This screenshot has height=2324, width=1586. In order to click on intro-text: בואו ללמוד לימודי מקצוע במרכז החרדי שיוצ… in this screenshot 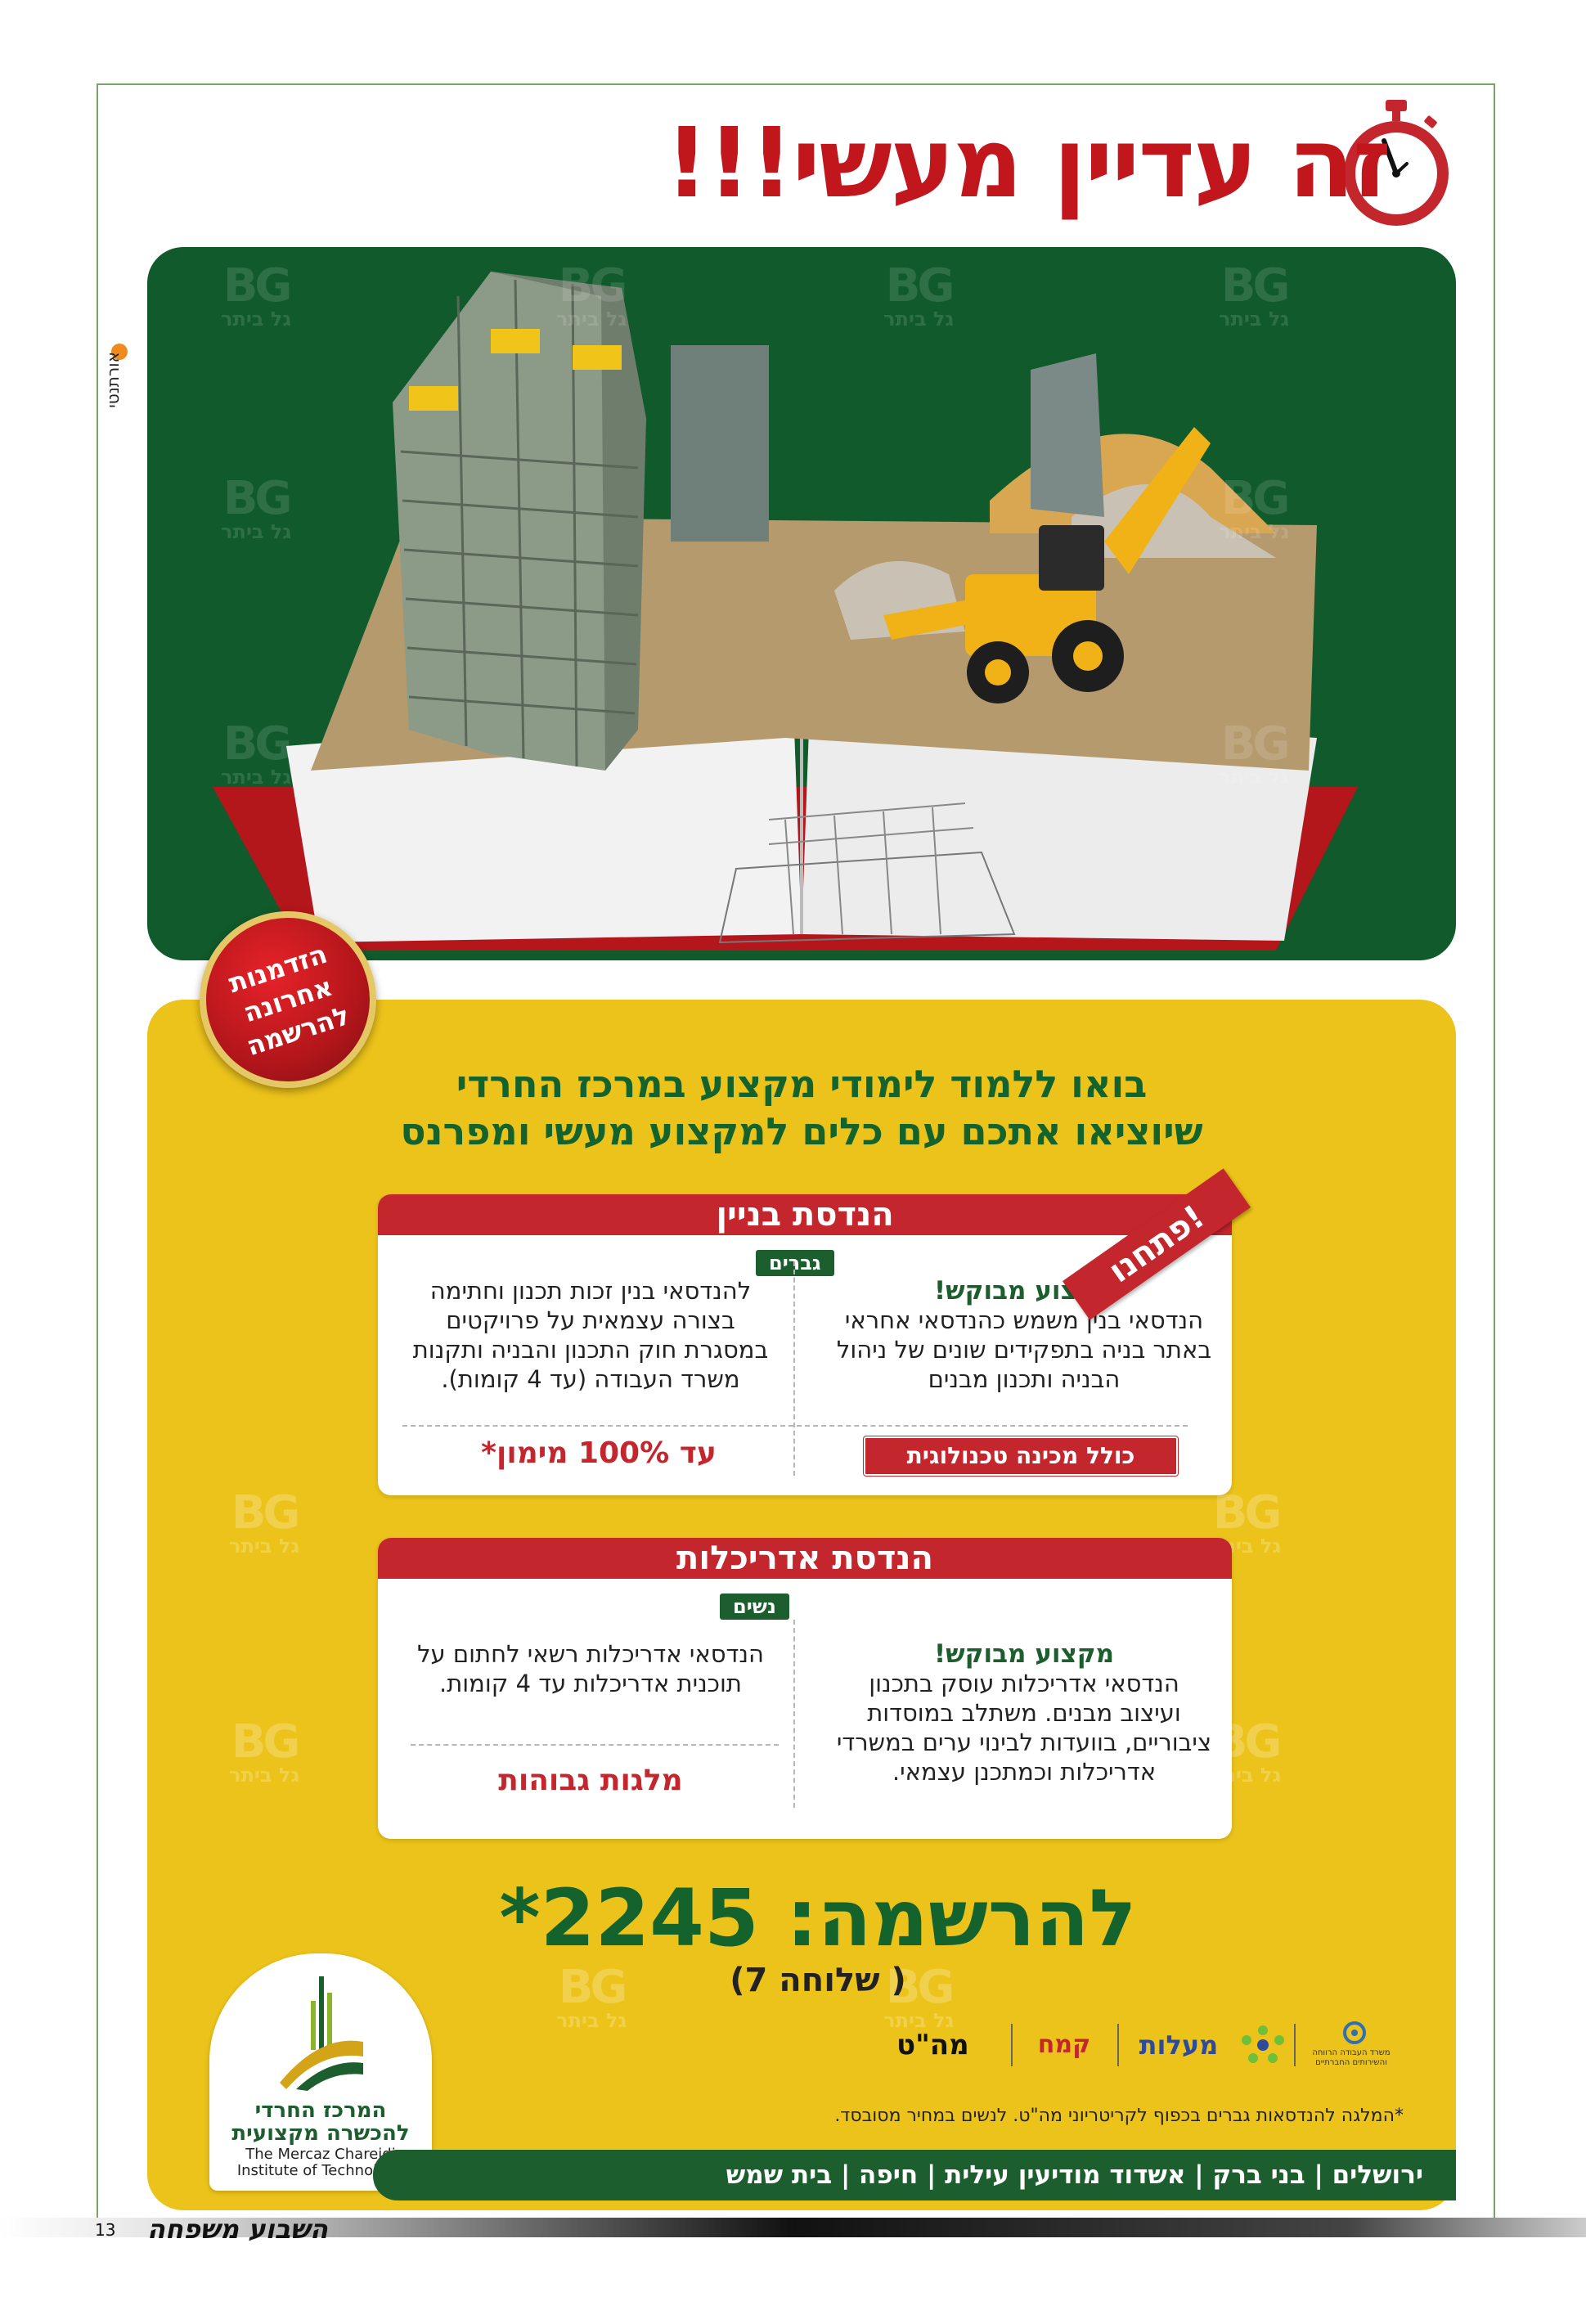, I will do `click(801, 1107)`.